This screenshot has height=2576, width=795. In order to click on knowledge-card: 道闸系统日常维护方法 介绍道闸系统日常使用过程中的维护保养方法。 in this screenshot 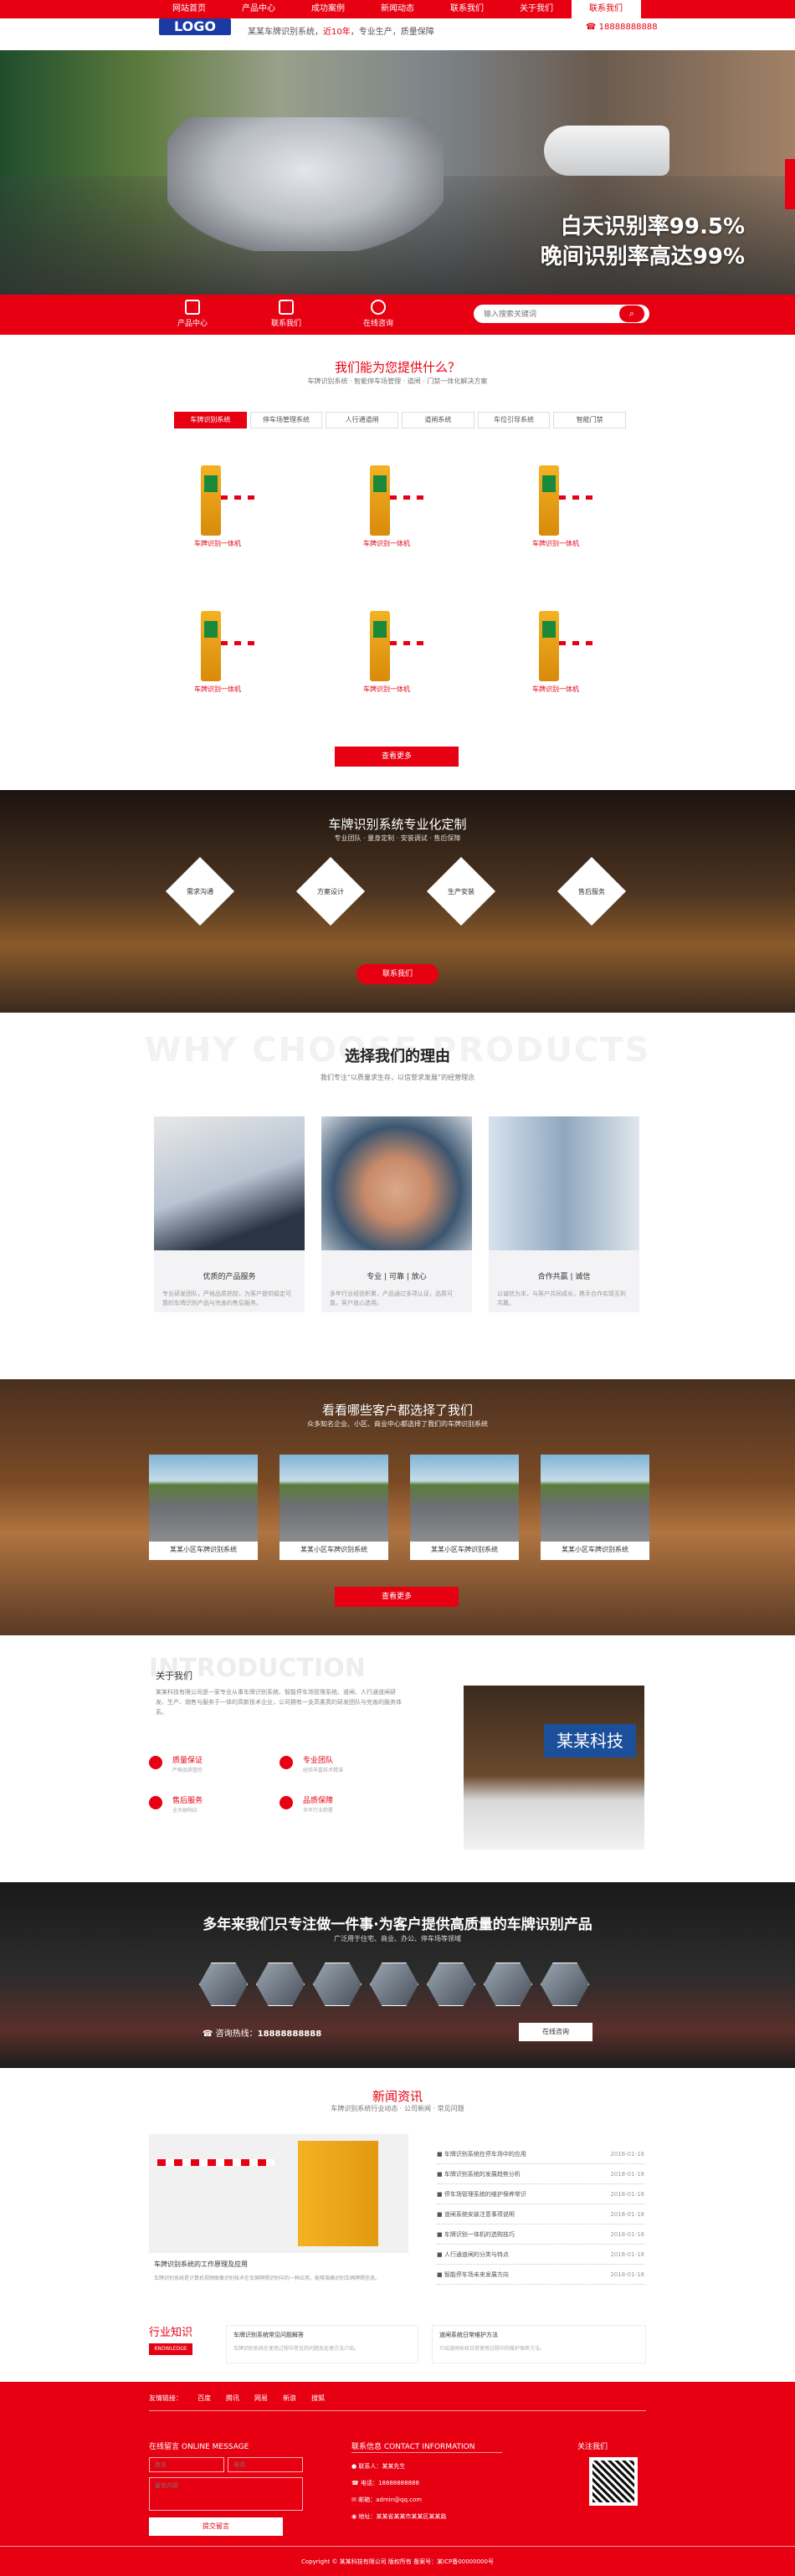, I will do `click(539, 2344)`.